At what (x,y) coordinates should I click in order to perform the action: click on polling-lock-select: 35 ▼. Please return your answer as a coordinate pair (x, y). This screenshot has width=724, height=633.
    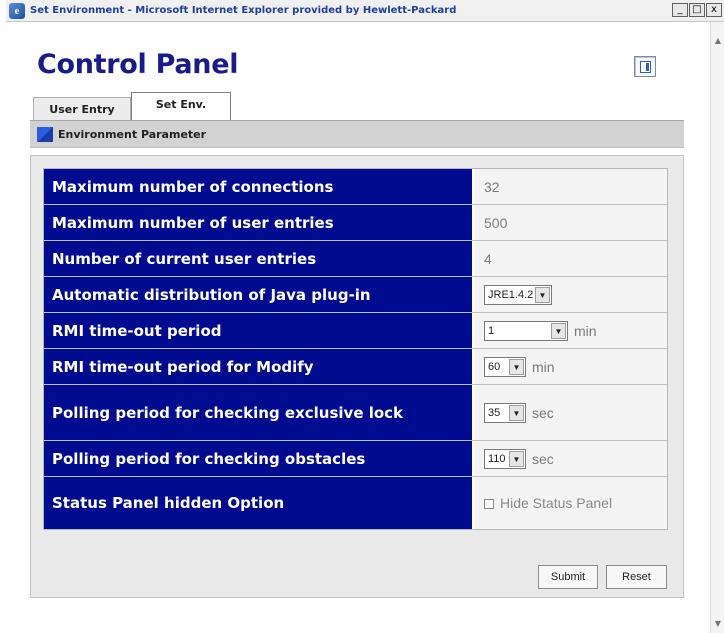
    Looking at the image, I should click on (505, 412).